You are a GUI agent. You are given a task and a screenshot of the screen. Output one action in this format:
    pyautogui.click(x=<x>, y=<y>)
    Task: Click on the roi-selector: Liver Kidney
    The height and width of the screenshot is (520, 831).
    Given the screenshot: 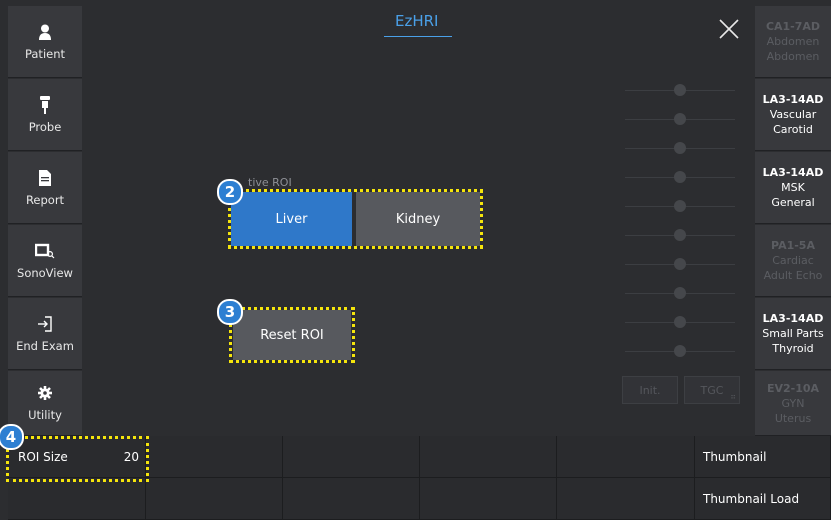 What is the action you would take?
    pyautogui.click(x=355, y=219)
    